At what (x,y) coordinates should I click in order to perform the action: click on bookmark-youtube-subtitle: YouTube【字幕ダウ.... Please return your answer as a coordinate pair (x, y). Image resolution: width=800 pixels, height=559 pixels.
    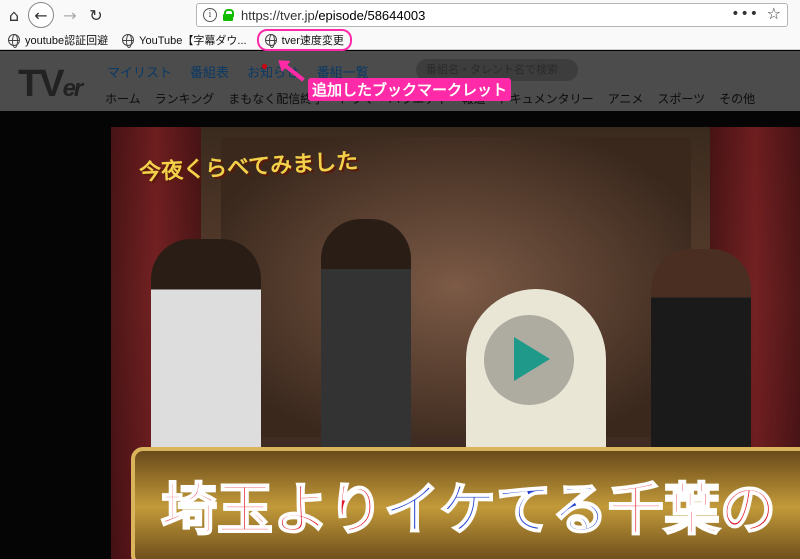
    Looking at the image, I should click on (184, 40).